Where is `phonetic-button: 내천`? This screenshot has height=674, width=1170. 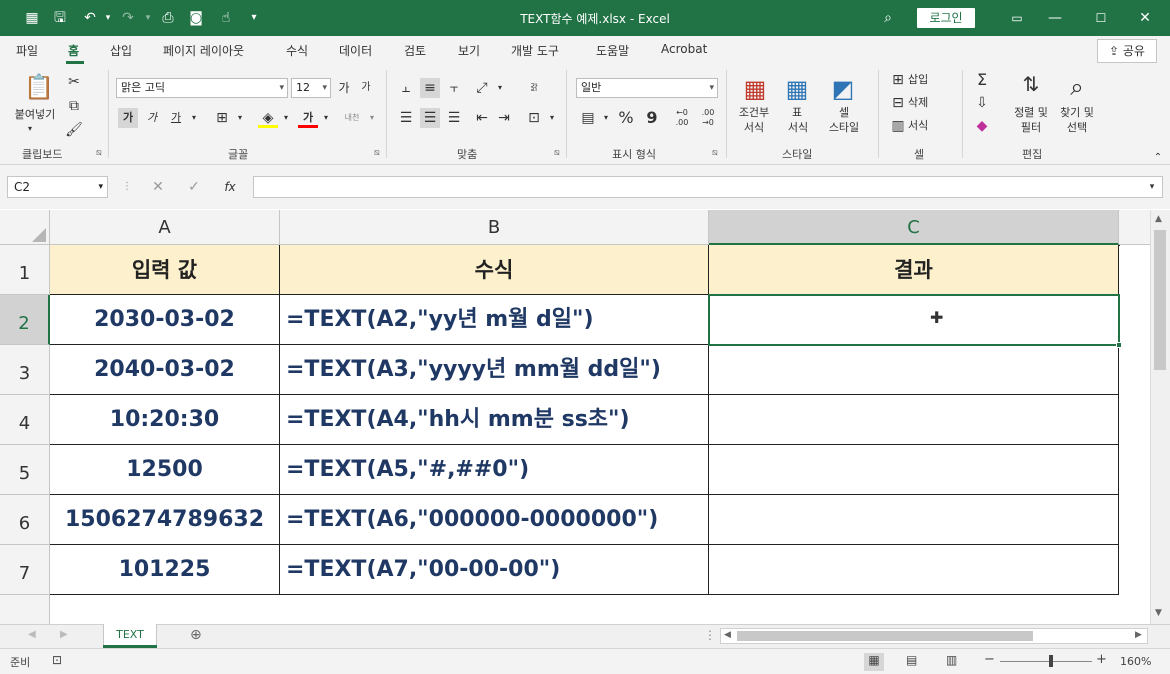
phonetic-button: 내천 is located at coordinates (352, 118).